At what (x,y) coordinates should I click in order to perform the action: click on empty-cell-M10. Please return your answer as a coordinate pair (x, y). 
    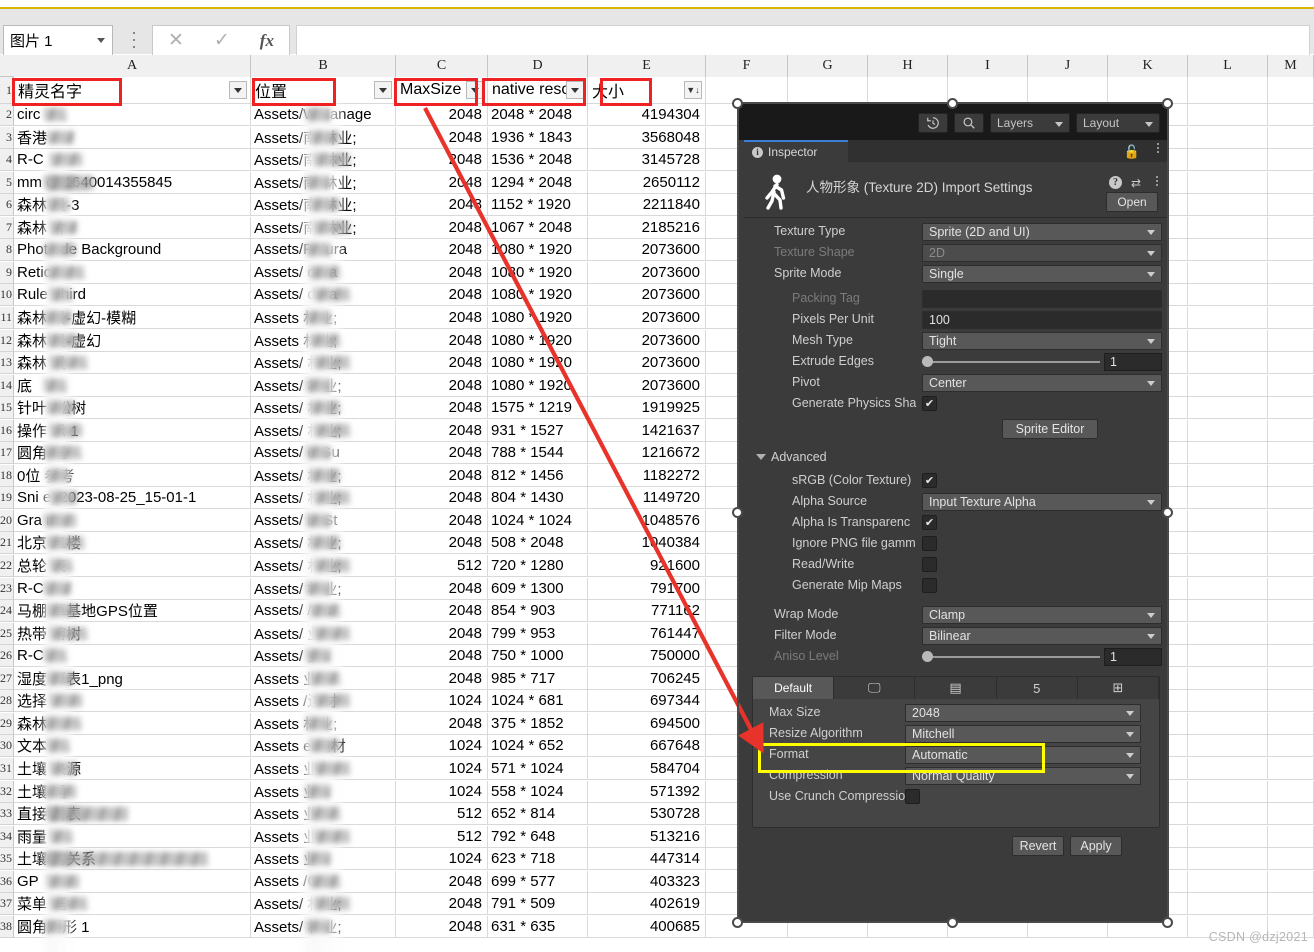
    Looking at the image, I should click on (1291, 295).